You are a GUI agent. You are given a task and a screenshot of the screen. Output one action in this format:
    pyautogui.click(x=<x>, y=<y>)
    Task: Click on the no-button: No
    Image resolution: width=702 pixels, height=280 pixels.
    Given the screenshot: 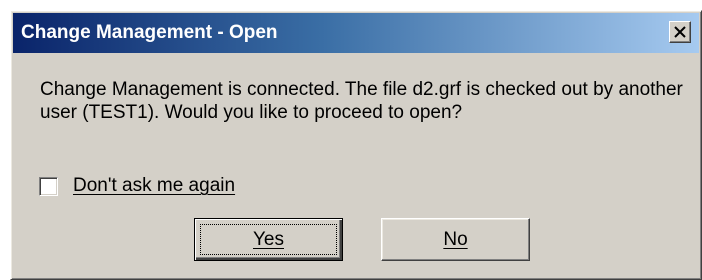 What is the action you would take?
    pyautogui.click(x=455, y=239)
    